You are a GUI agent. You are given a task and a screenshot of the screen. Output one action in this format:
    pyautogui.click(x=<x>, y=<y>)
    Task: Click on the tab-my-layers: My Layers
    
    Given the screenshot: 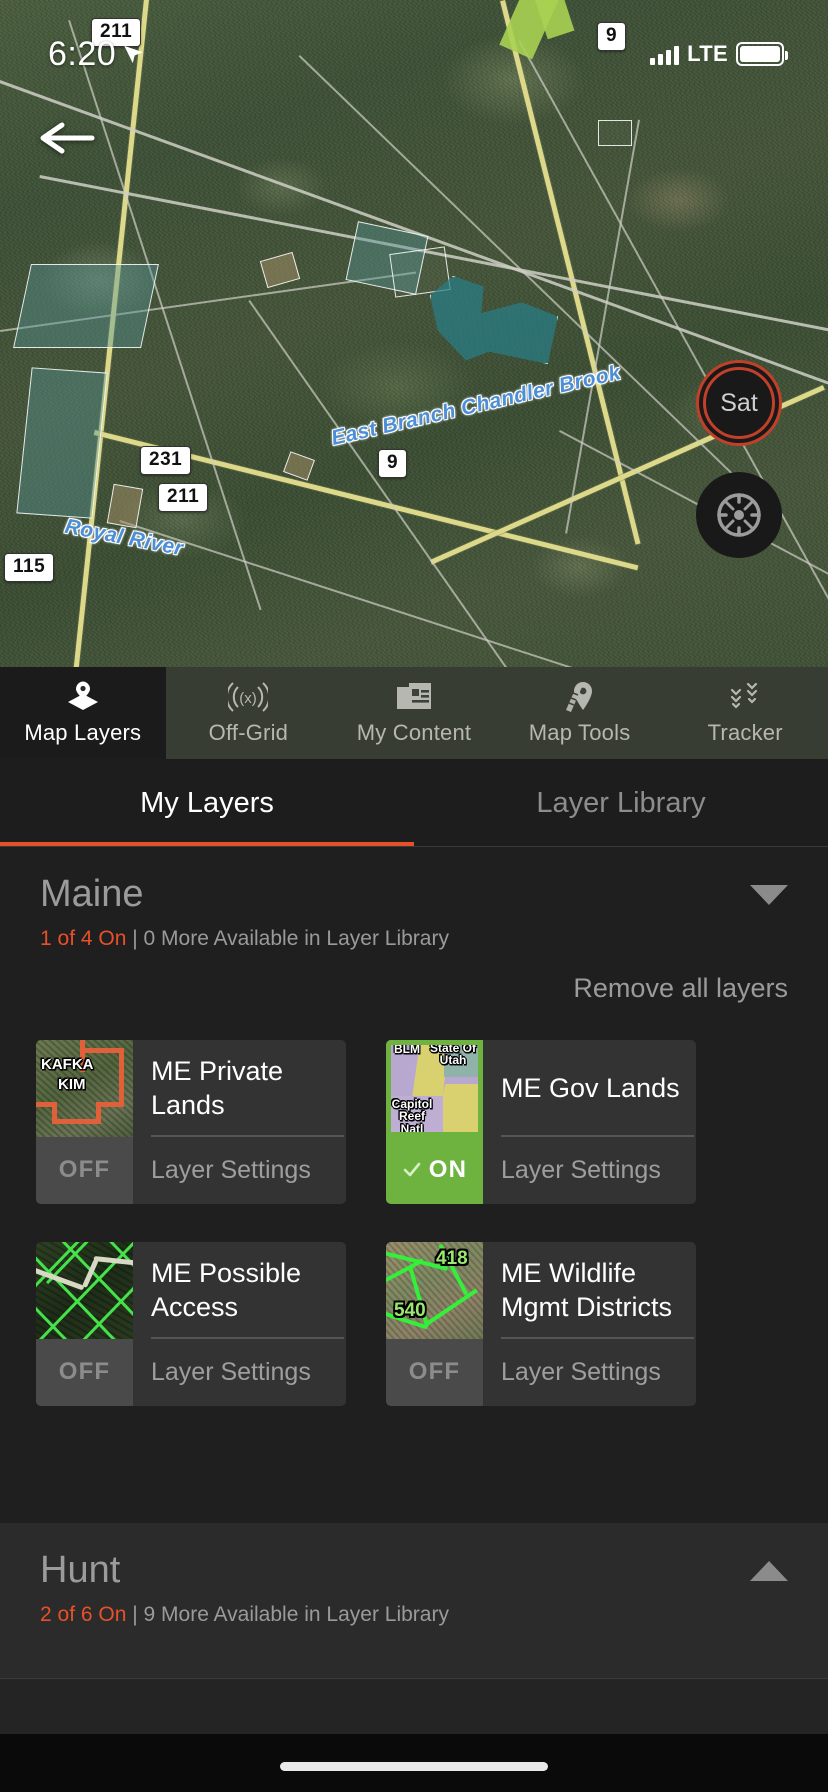 What is the action you would take?
    pyautogui.click(x=207, y=803)
    